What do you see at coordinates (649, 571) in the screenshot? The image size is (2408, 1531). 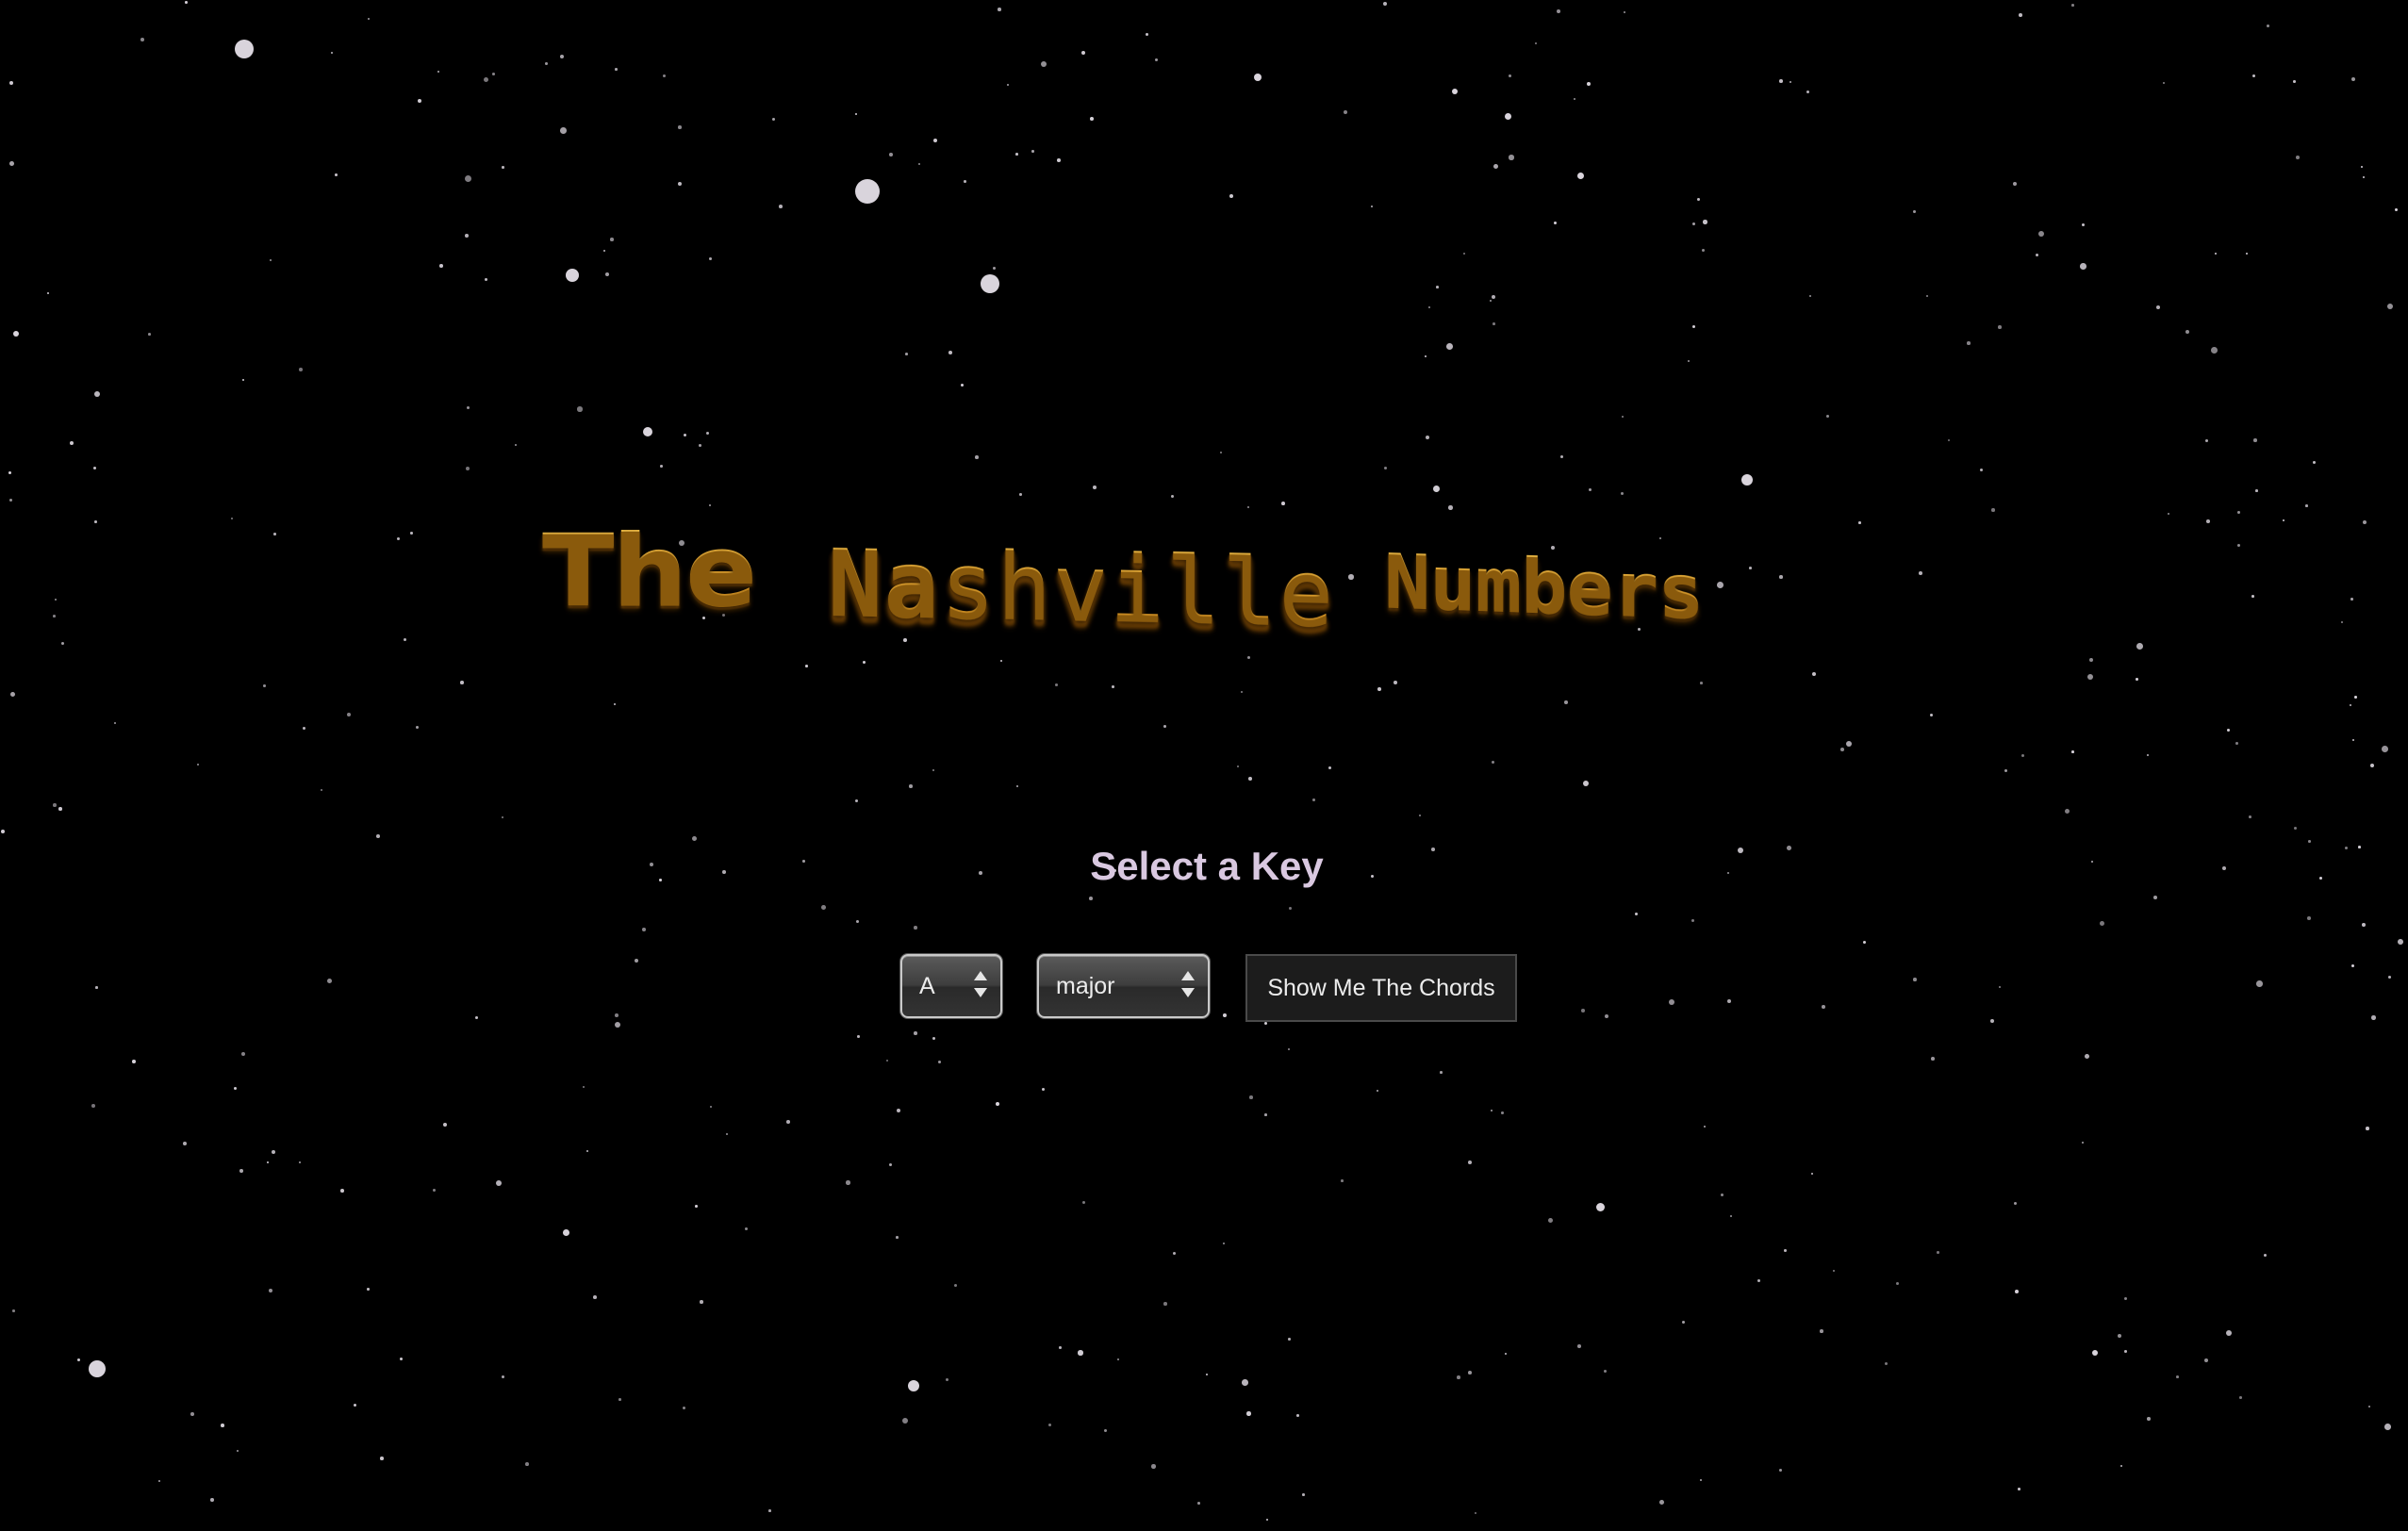 I see `title-word-the: The` at bounding box center [649, 571].